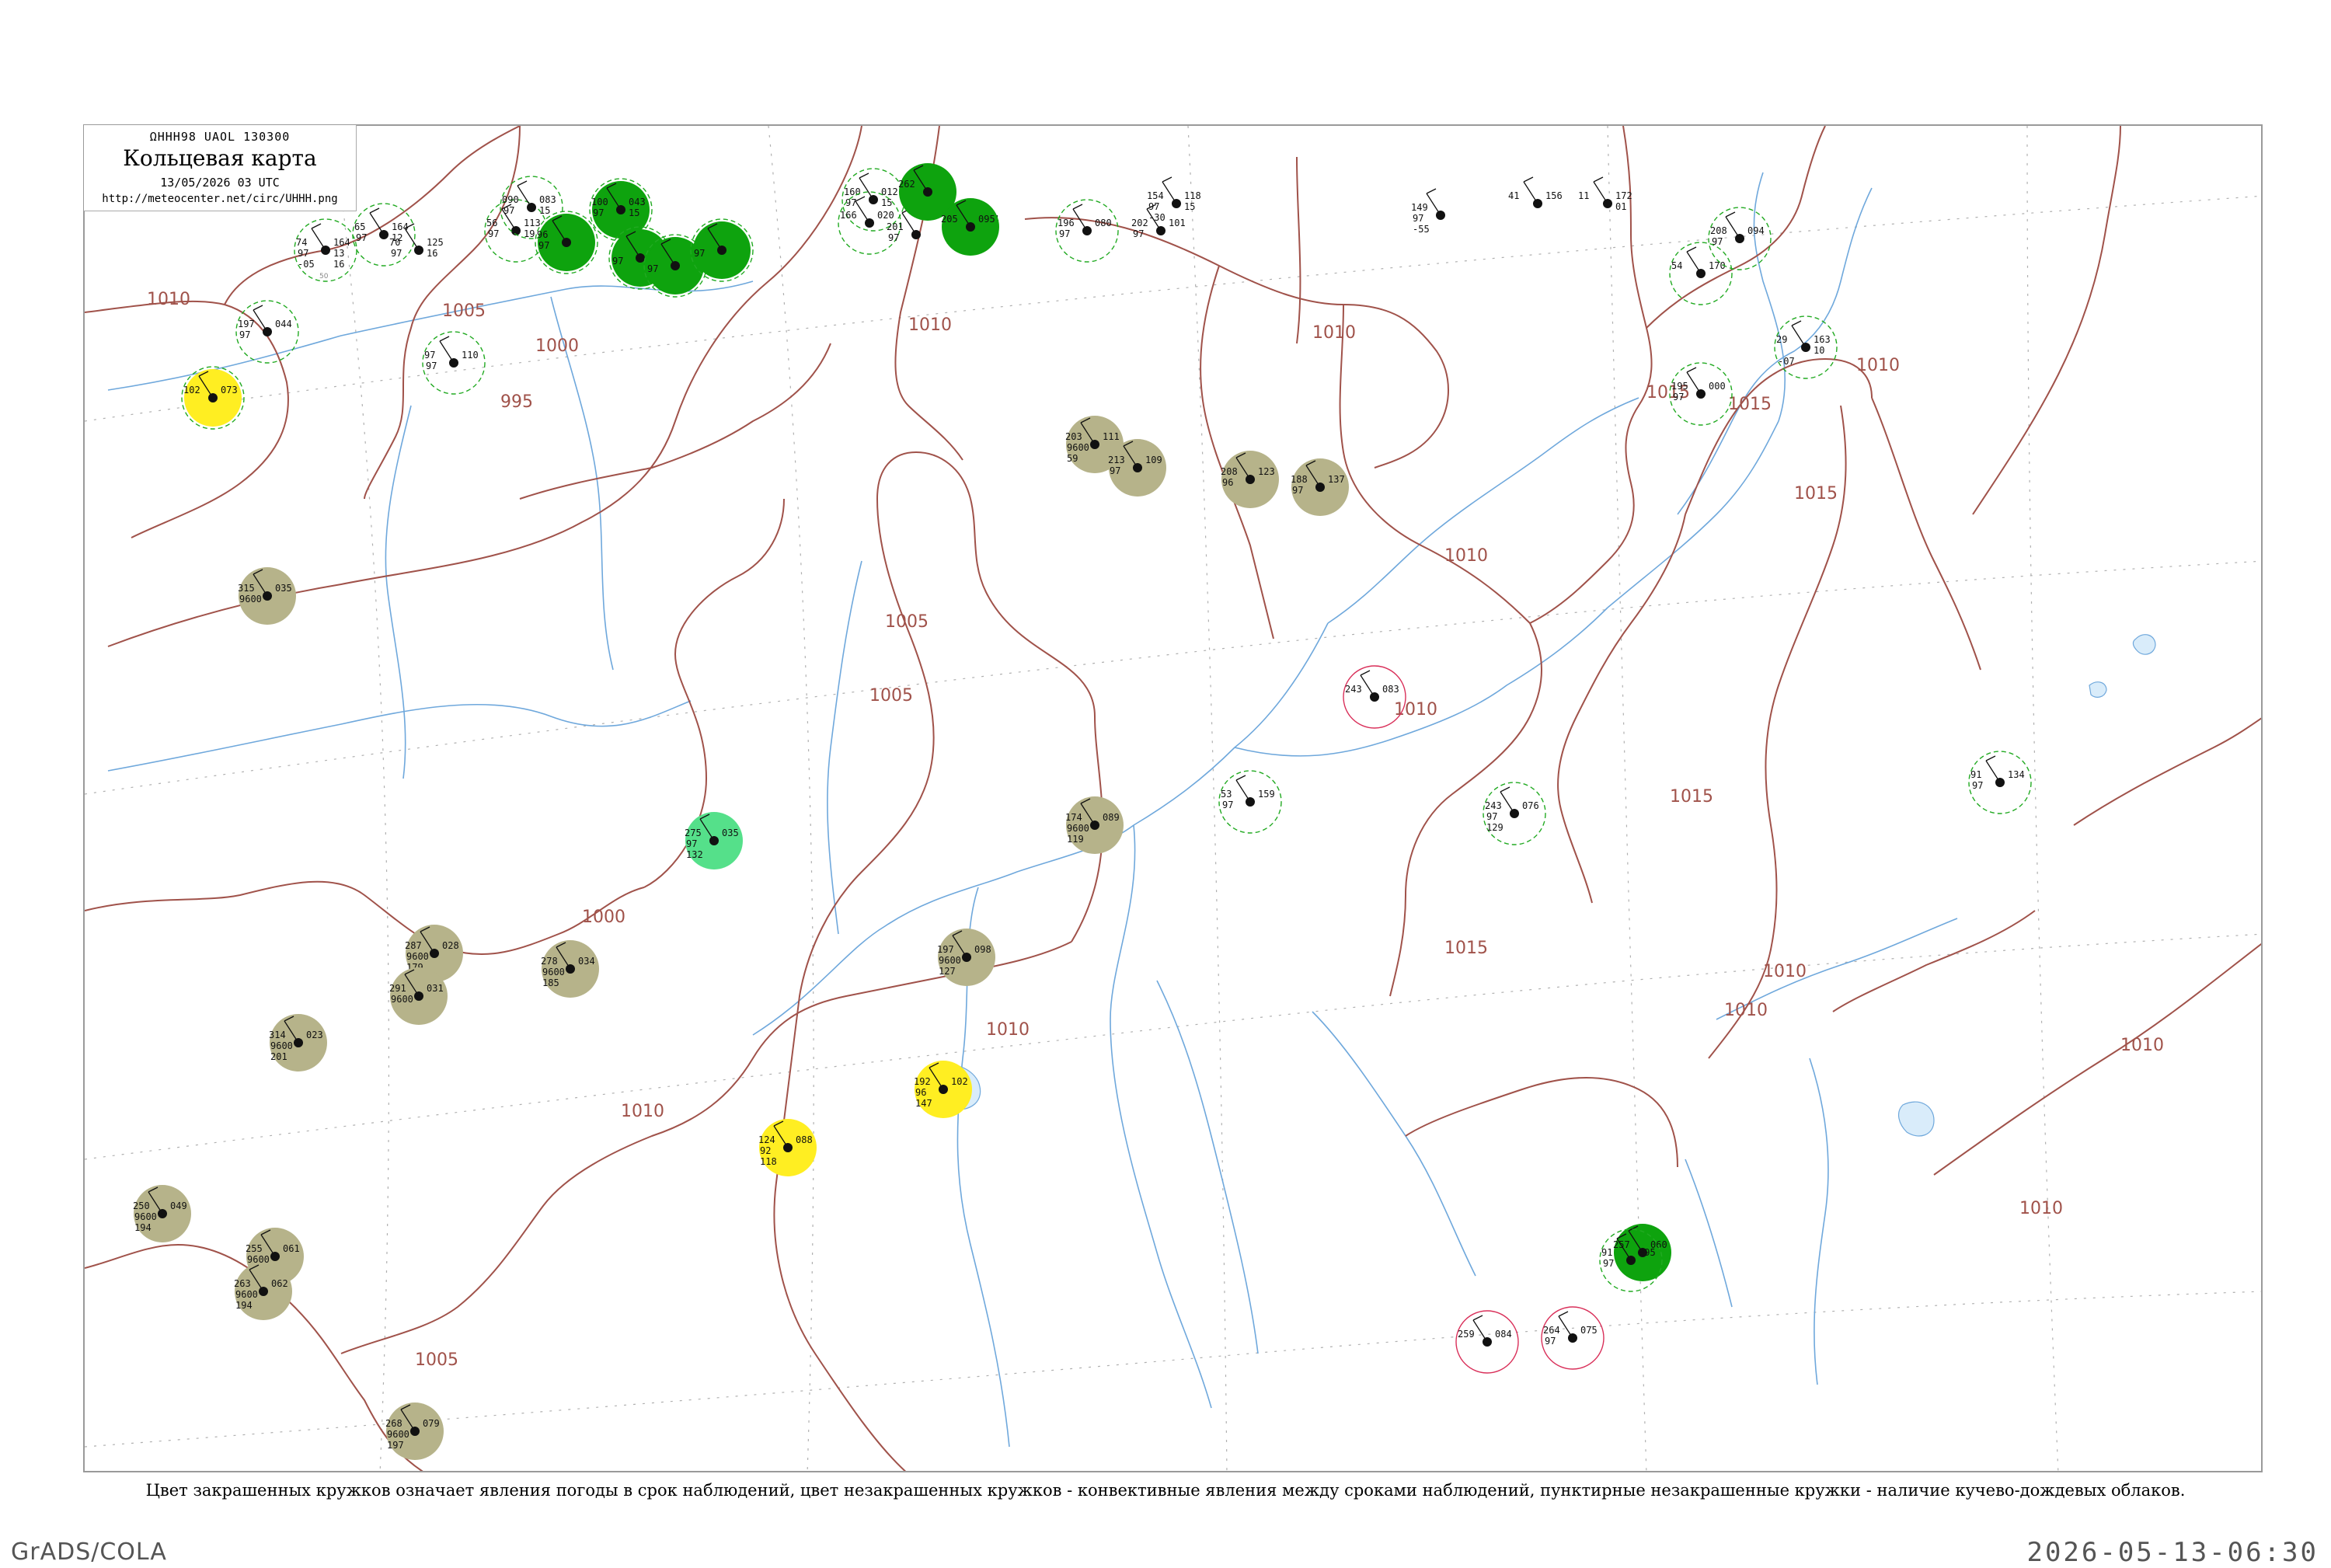 This screenshot has width=2331, height=1568. What do you see at coordinates (1605, 194) in the screenshot?
I see `station-plot: 11 17201` at bounding box center [1605, 194].